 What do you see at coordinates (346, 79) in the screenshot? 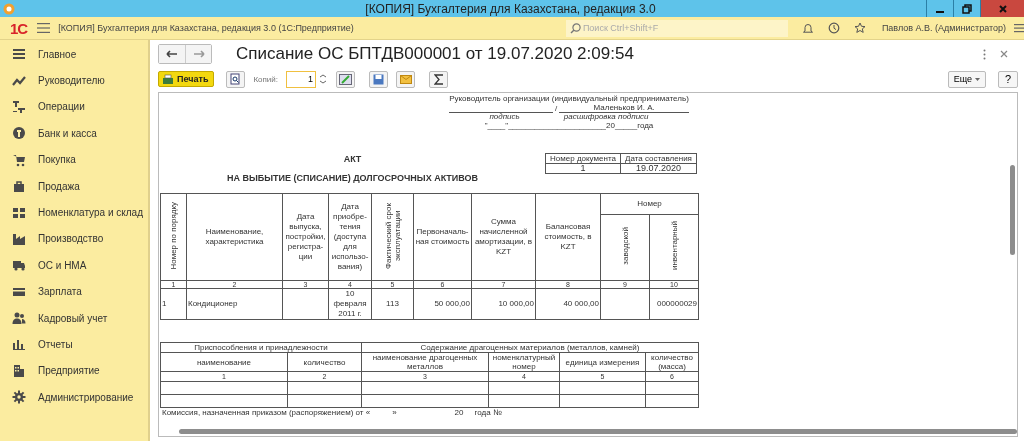
I see `edit-button` at bounding box center [346, 79].